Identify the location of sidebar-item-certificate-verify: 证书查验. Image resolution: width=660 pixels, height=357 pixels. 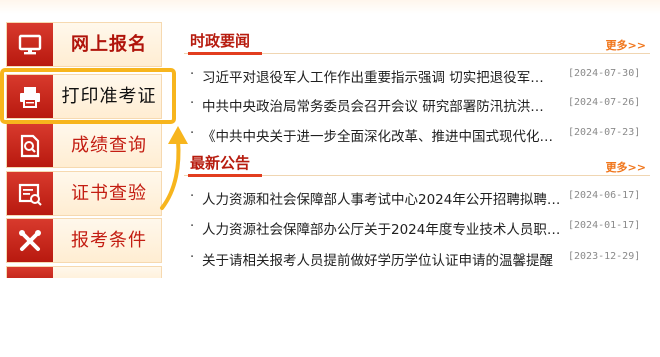
(84, 193).